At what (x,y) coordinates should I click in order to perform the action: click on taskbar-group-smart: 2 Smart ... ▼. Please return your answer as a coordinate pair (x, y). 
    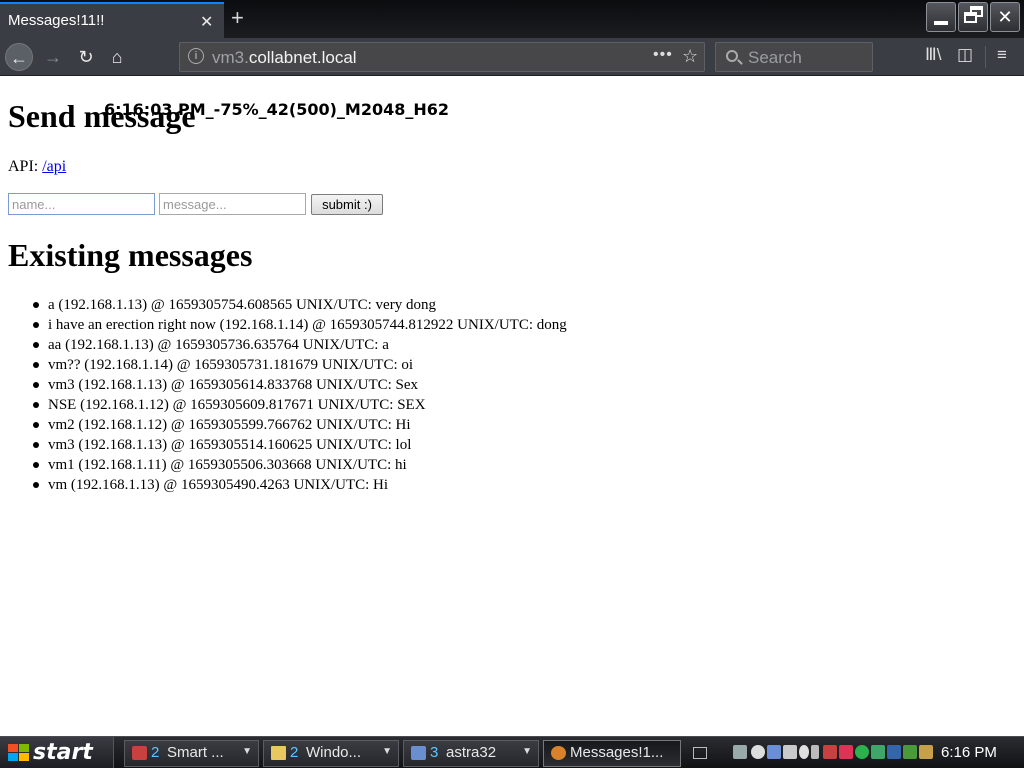
    Looking at the image, I should click on (191, 753).